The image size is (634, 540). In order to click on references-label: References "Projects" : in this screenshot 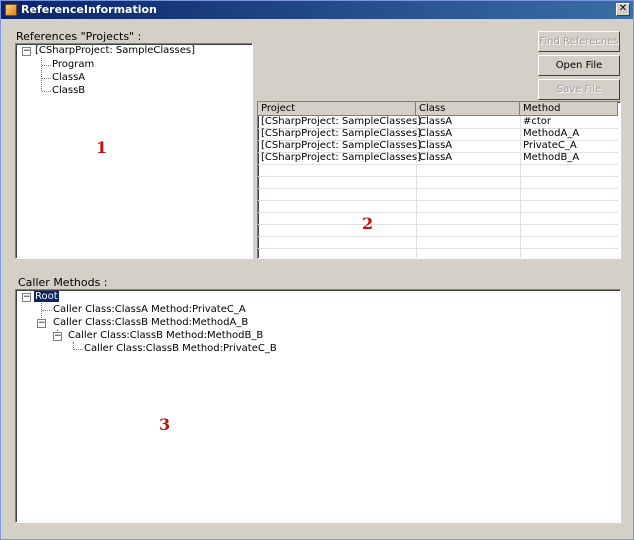, I will do `click(79, 36)`.